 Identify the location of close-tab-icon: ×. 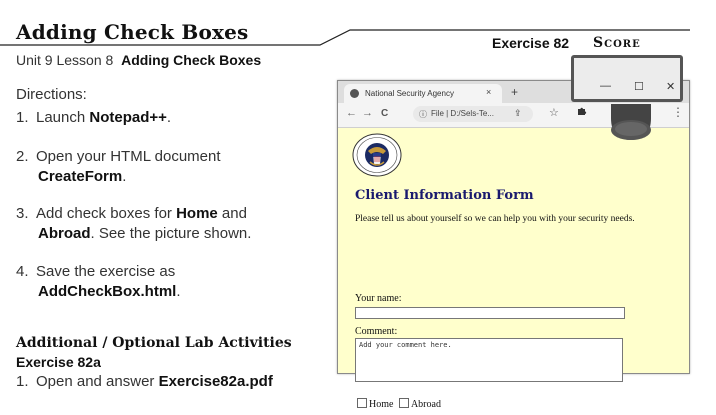
(488, 92).